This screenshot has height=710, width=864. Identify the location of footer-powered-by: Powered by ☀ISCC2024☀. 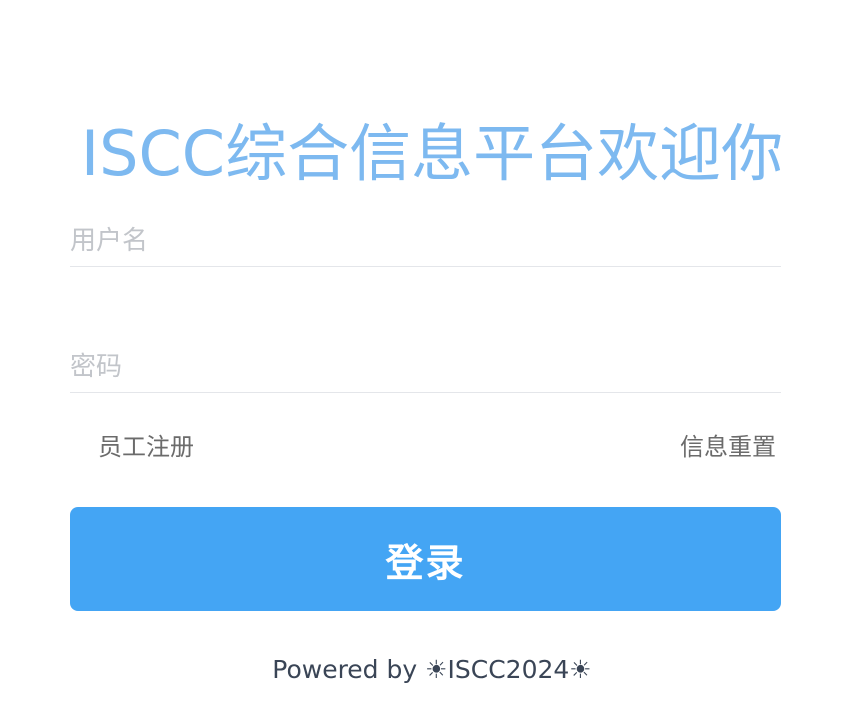
(432, 669).